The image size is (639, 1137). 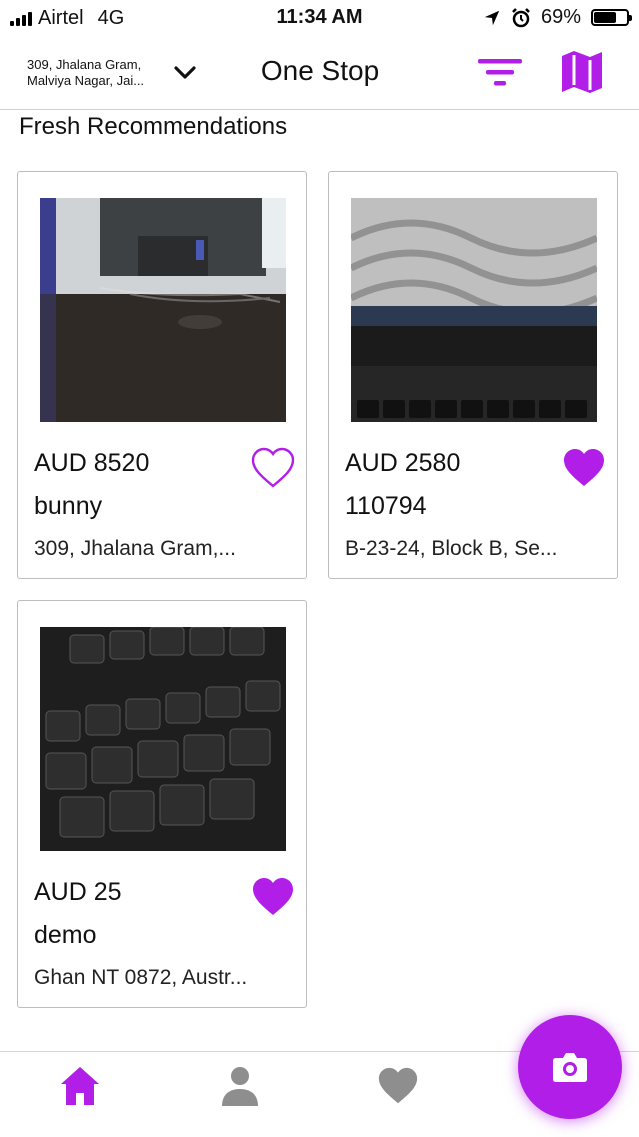 What do you see at coordinates (521, 17) in the screenshot?
I see `alarm-icon` at bounding box center [521, 17].